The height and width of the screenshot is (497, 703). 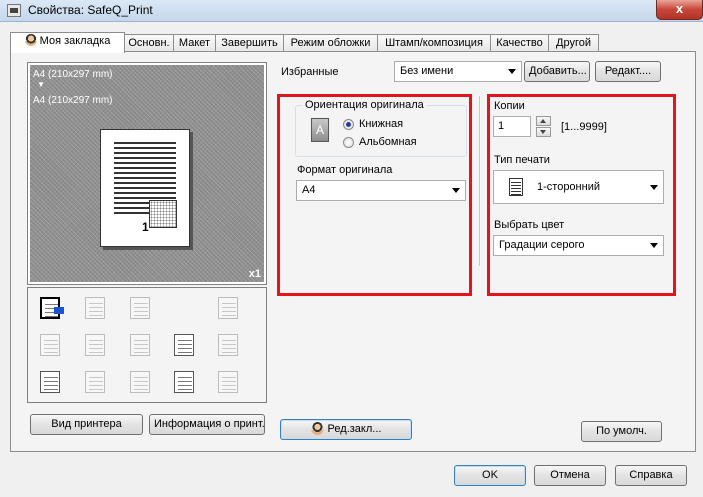 I want to click on defaults-button: По умолч., so click(x=621, y=431).